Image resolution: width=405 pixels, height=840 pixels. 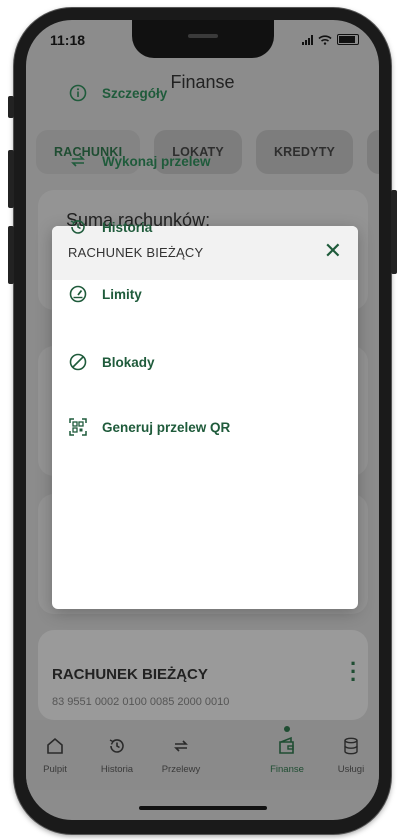 What do you see at coordinates (304, 152) in the screenshot?
I see `tab-kredyty: KREDYTY` at bounding box center [304, 152].